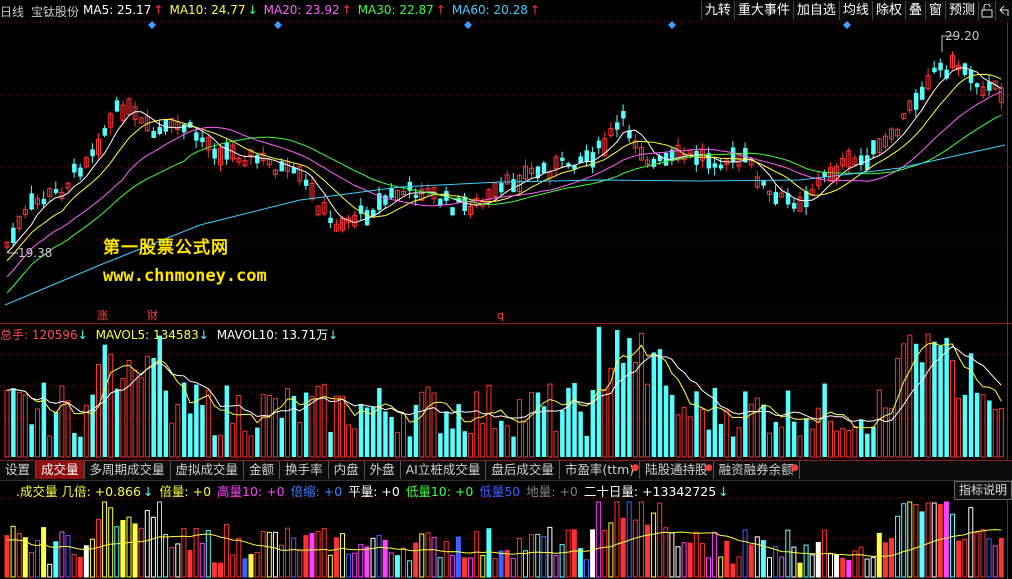 The height and width of the screenshot is (579, 1012). Describe the element at coordinates (650, 491) in the screenshot. I see `indicator-field-8: 二十日量: +13342725` at that location.